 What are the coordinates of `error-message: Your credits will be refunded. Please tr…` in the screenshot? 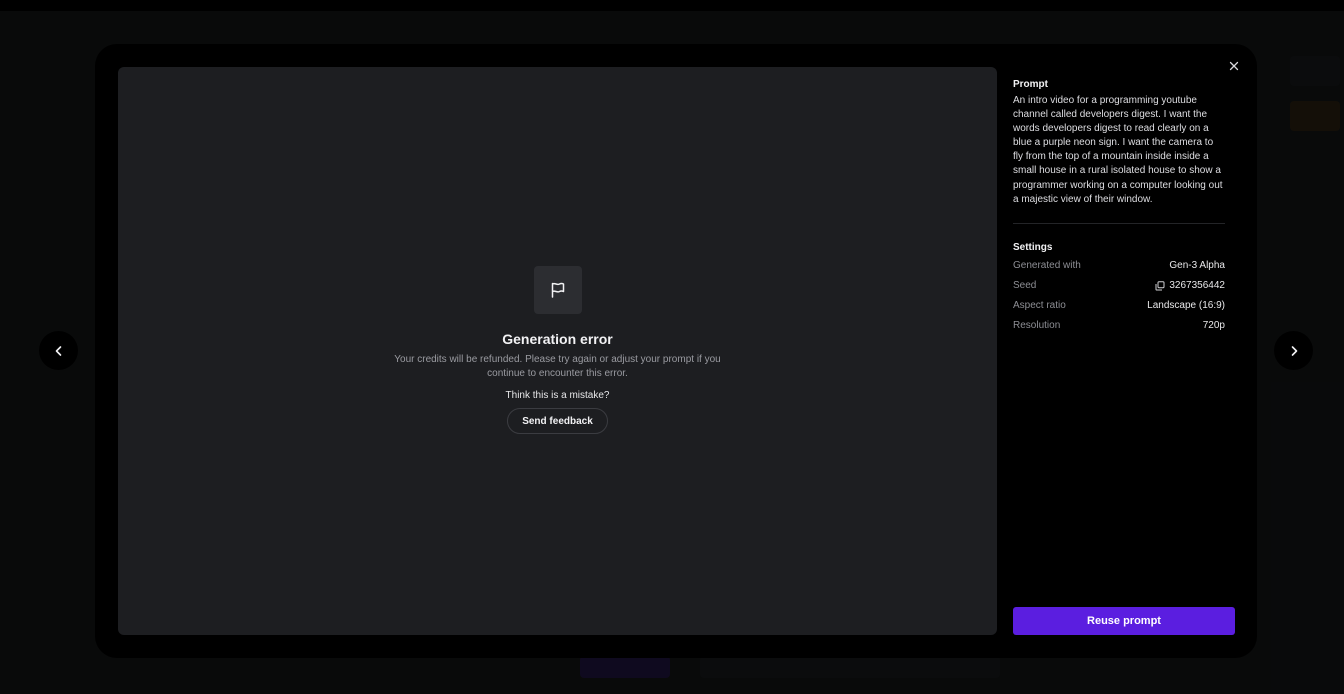 It's located at (557, 366).